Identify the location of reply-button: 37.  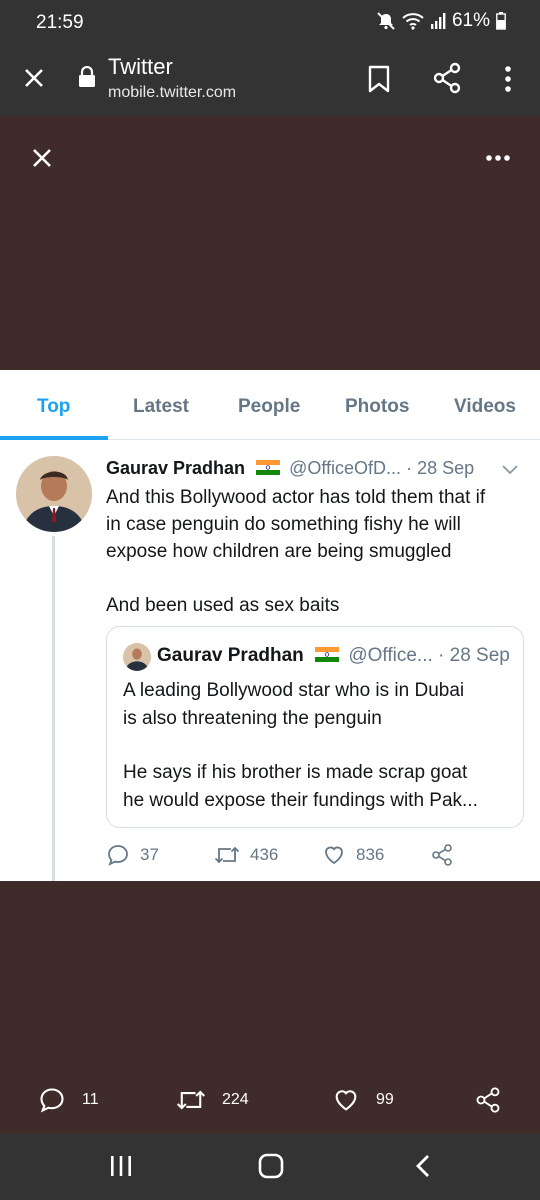
(132, 855).